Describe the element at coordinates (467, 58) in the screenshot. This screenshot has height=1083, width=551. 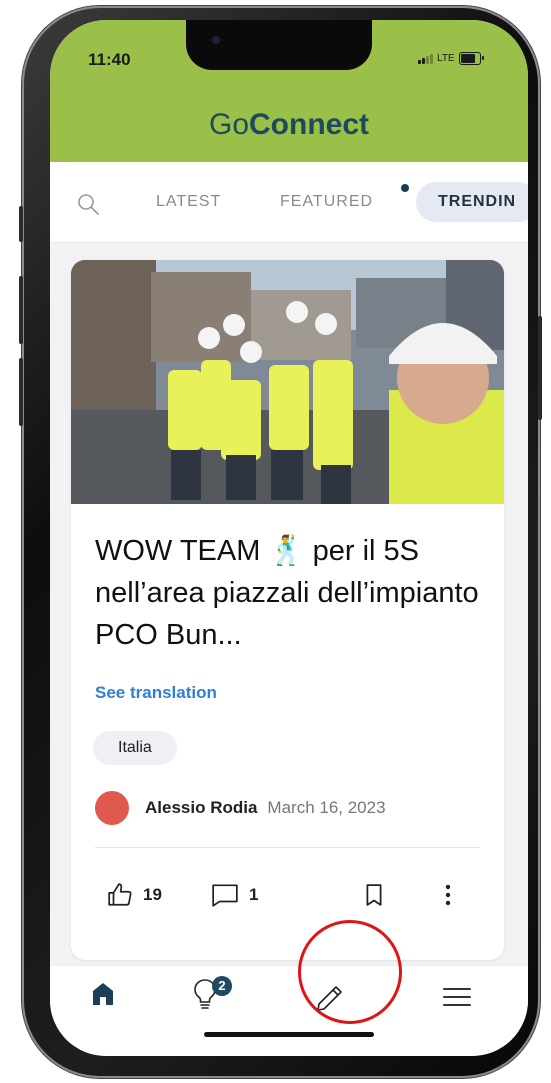
I see `battery-level` at that location.